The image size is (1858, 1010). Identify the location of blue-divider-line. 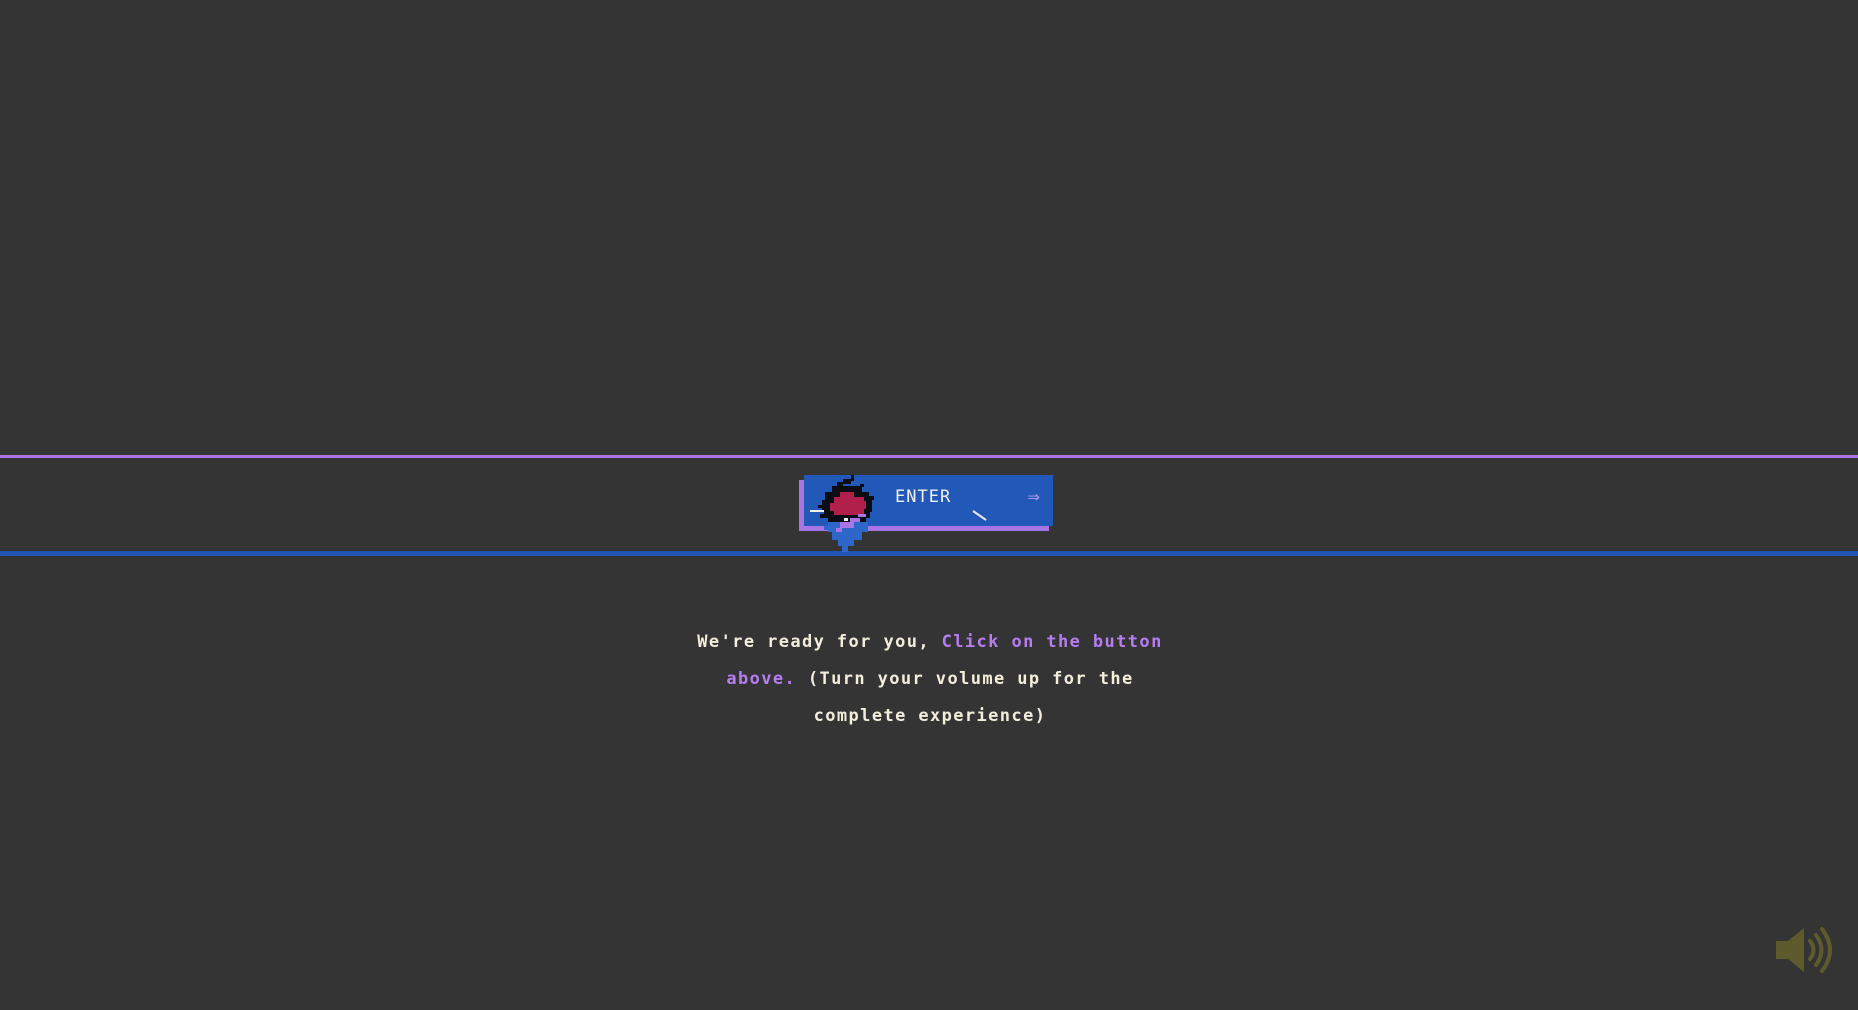
(929, 553).